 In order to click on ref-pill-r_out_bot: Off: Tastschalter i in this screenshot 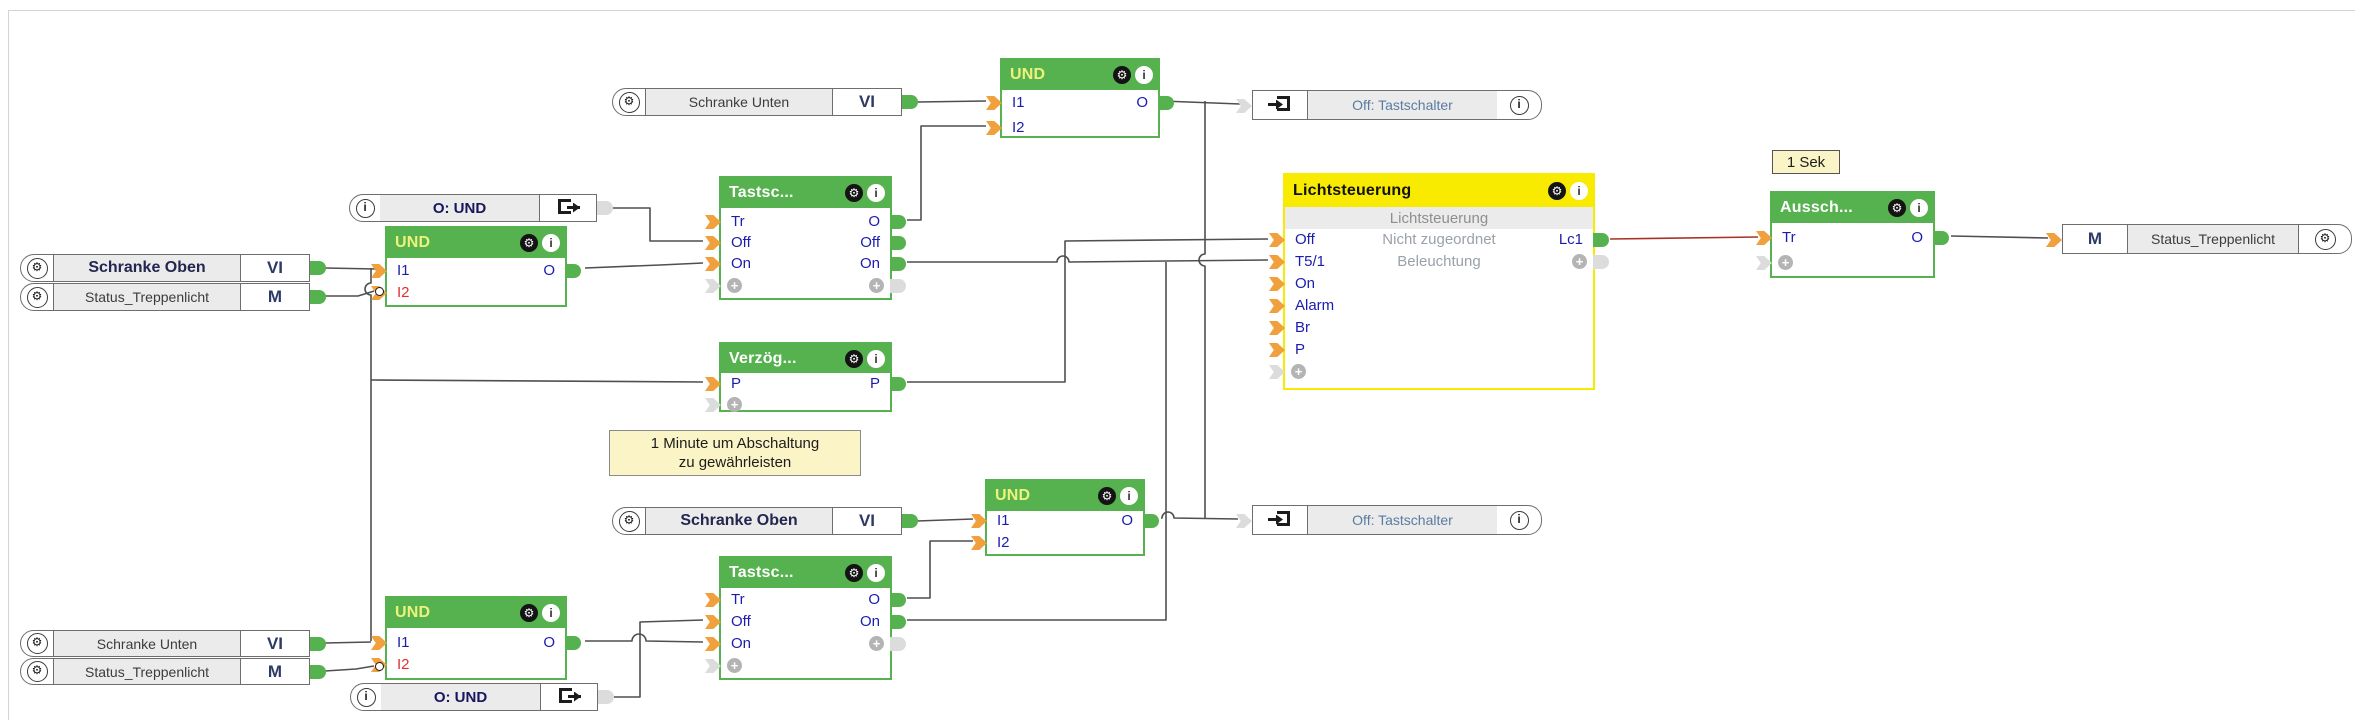, I will do `click(1389, 520)`.